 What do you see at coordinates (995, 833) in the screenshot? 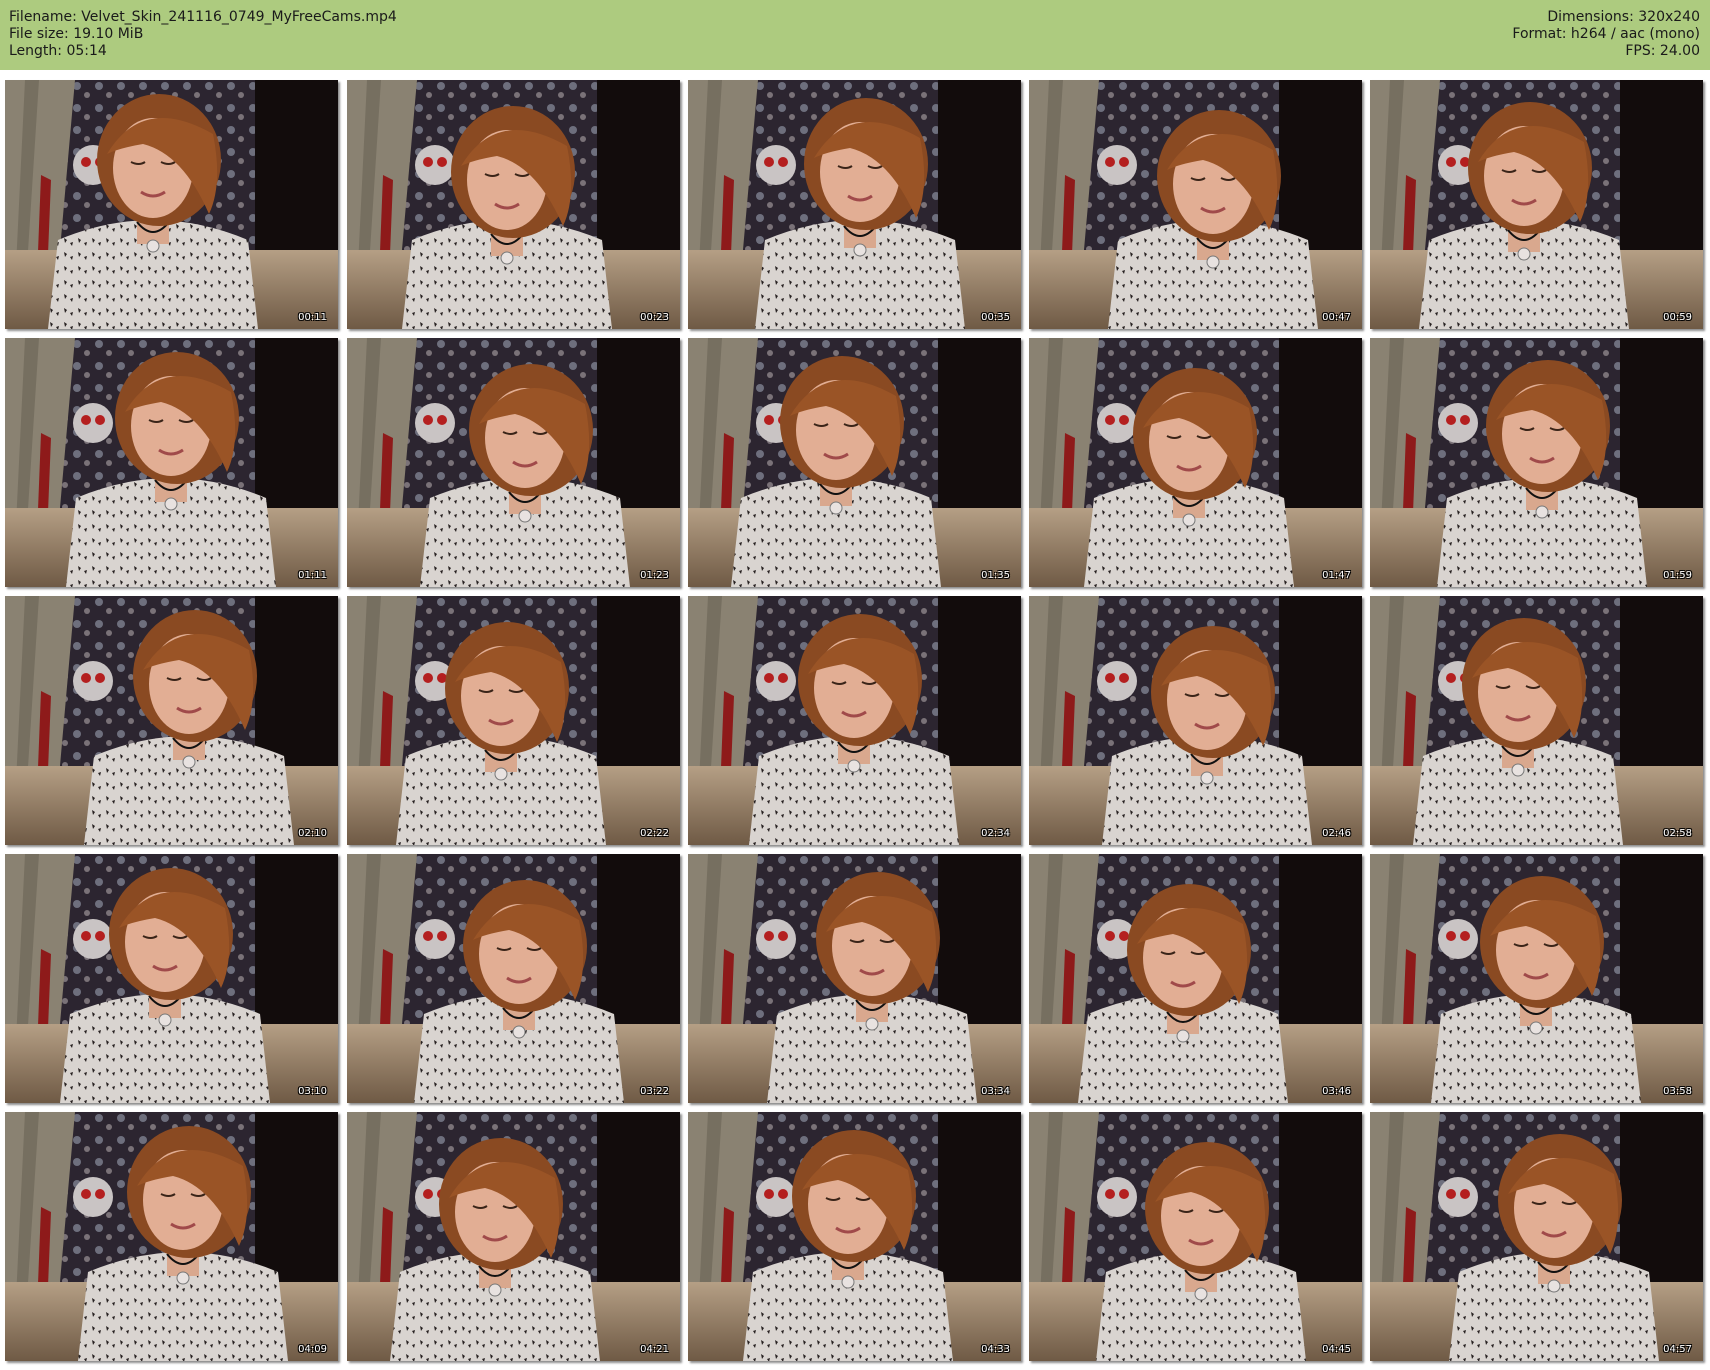
I see `timestamp-label: 02:34` at bounding box center [995, 833].